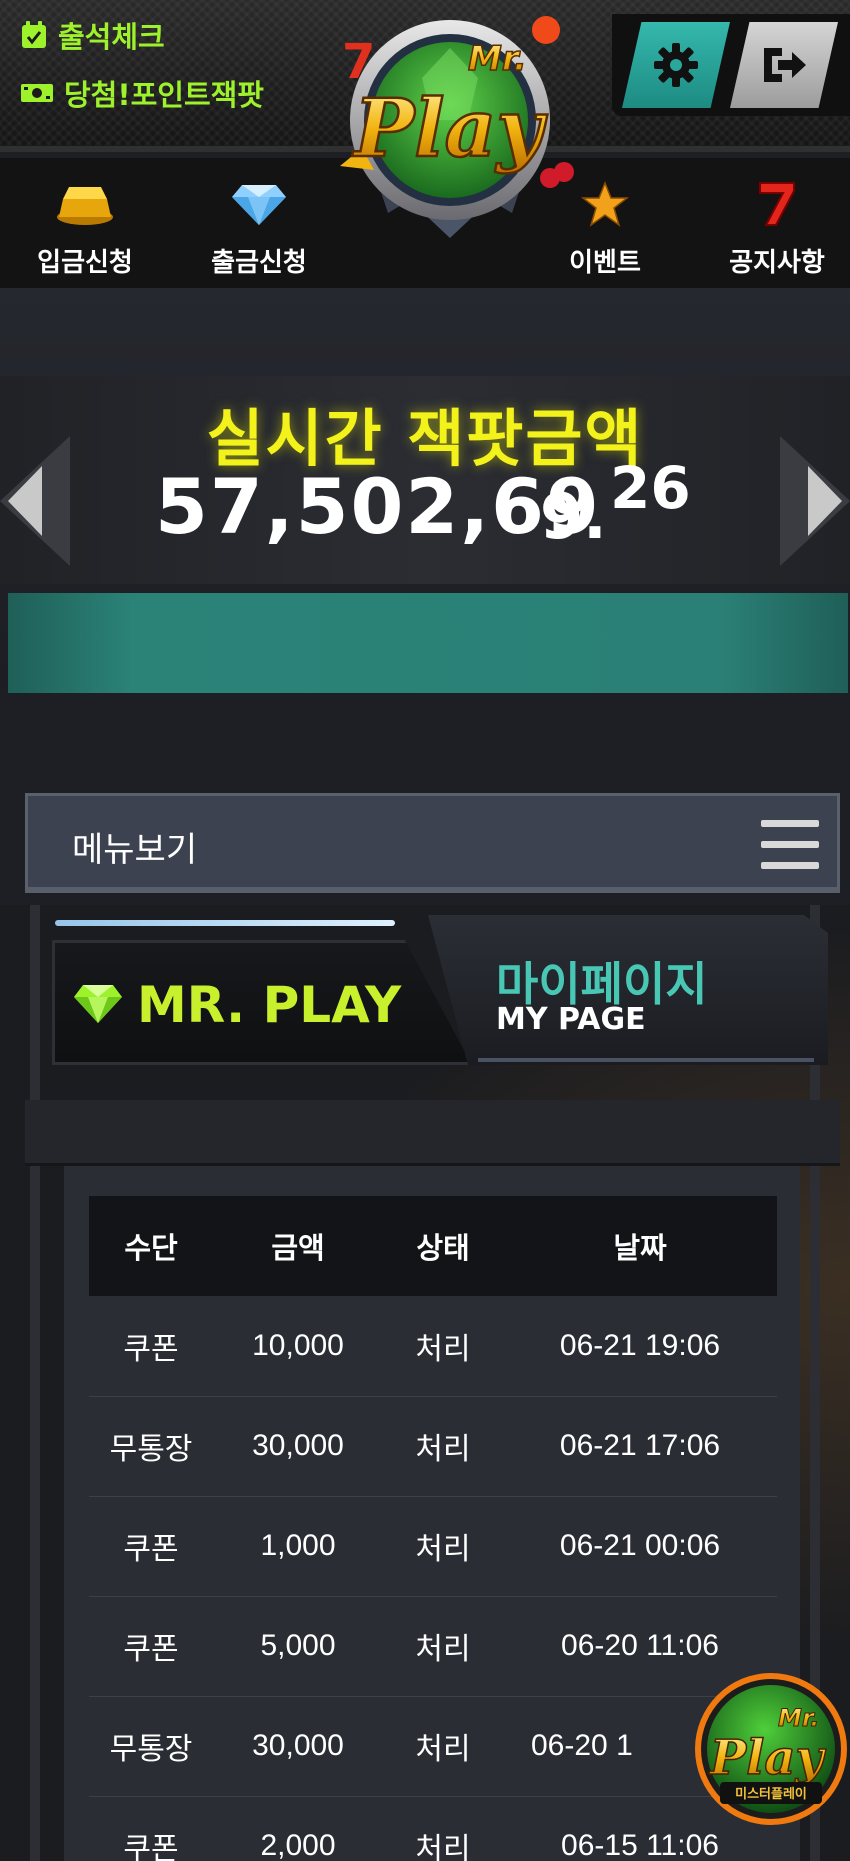 The height and width of the screenshot is (1861, 850). I want to click on column-header-status: 상태, so click(443, 1248).